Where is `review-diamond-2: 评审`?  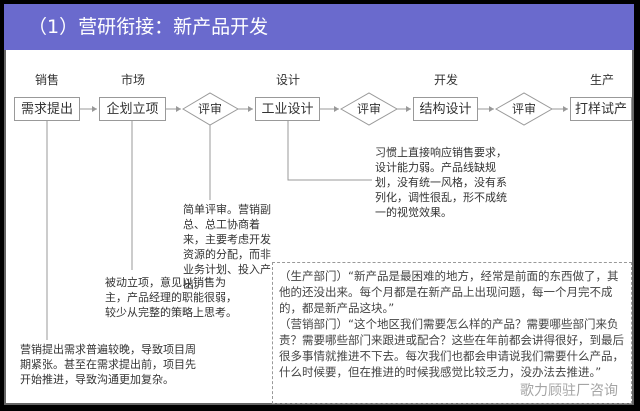
review-diamond-2: 评审 is located at coordinates (369, 109).